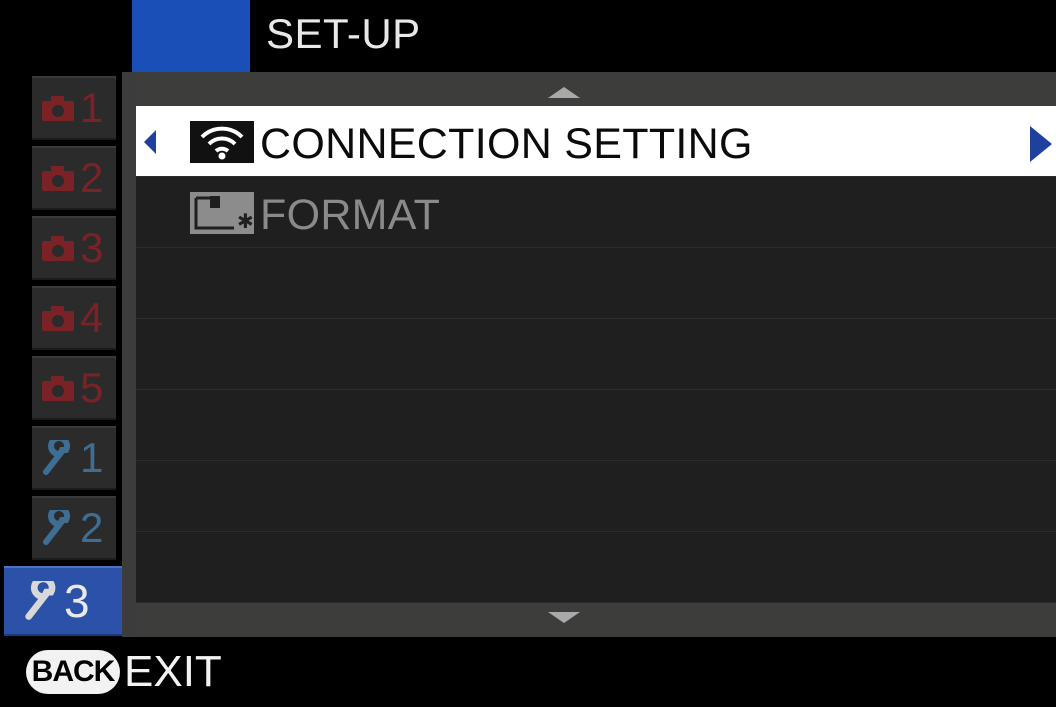 The width and height of the screenshot is (1056, 707). Describe the element at coordinates (564, 92) in the screenshot. I see `scroll-up-arrow-icon` at that location.